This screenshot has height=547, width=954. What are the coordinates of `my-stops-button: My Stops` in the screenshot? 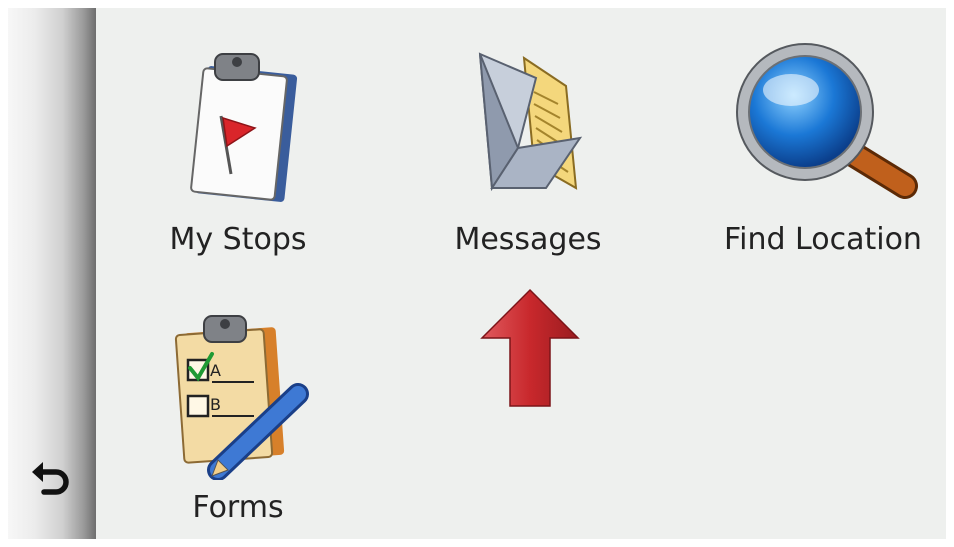 It's located at (238, 148).